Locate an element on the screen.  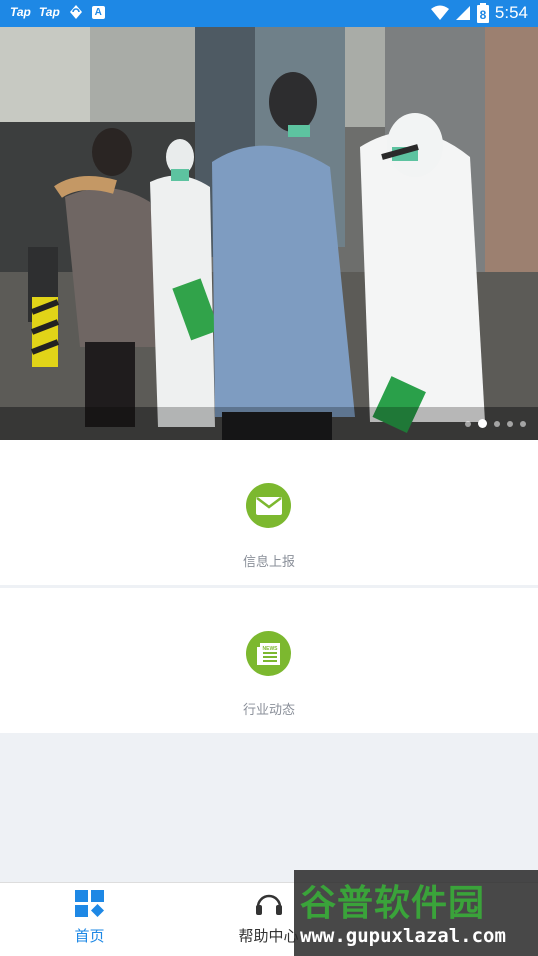
status-time: 5:54 is located at coordinates (511, 12).